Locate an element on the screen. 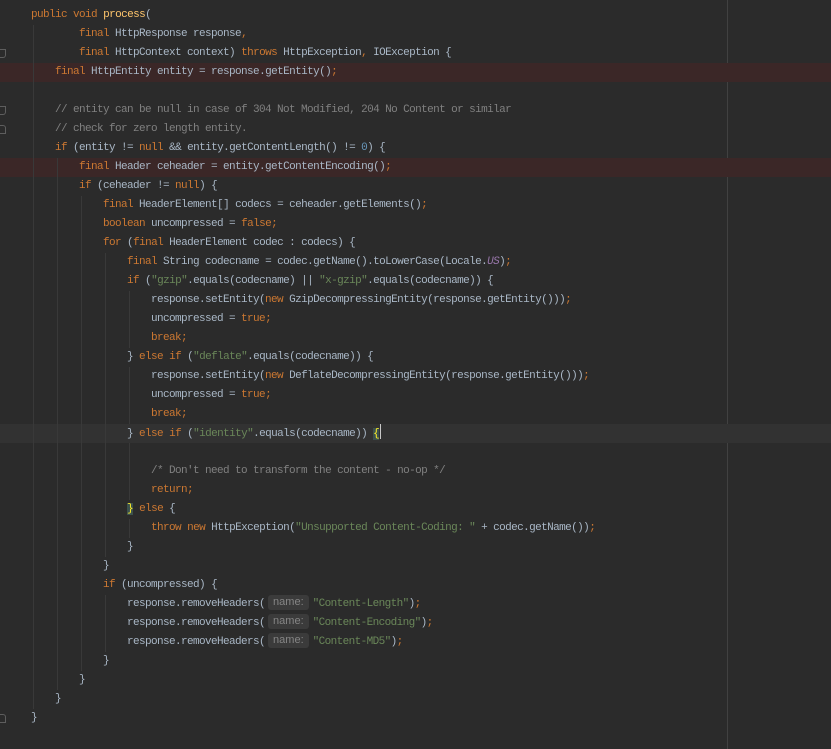  keyword-token: throws is located at coordinates (259, 53).